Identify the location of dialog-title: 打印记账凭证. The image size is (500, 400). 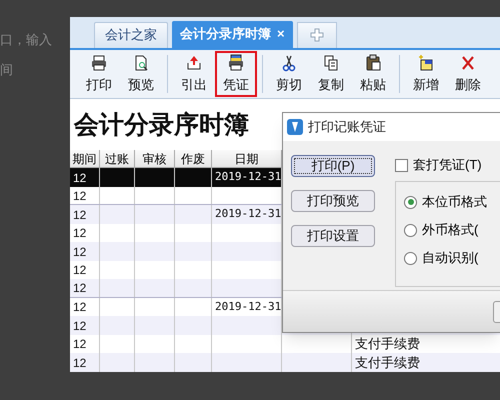
(347, 127).